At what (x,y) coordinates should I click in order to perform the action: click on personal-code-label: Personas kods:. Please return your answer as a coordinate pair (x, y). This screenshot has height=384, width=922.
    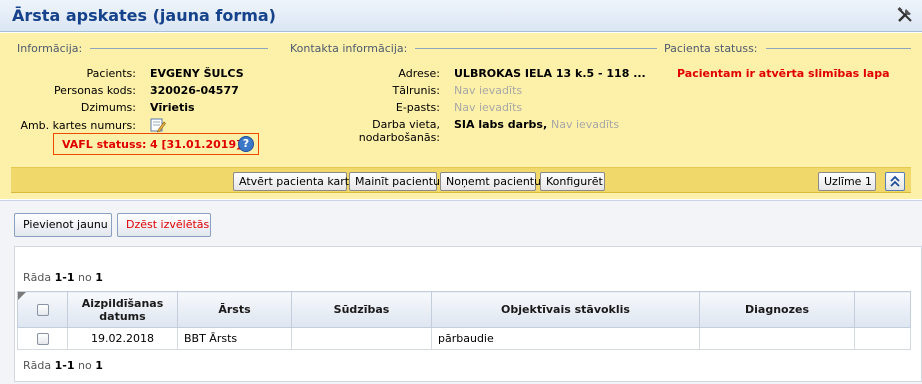
    Looking at the image, I should click on (94, 90).